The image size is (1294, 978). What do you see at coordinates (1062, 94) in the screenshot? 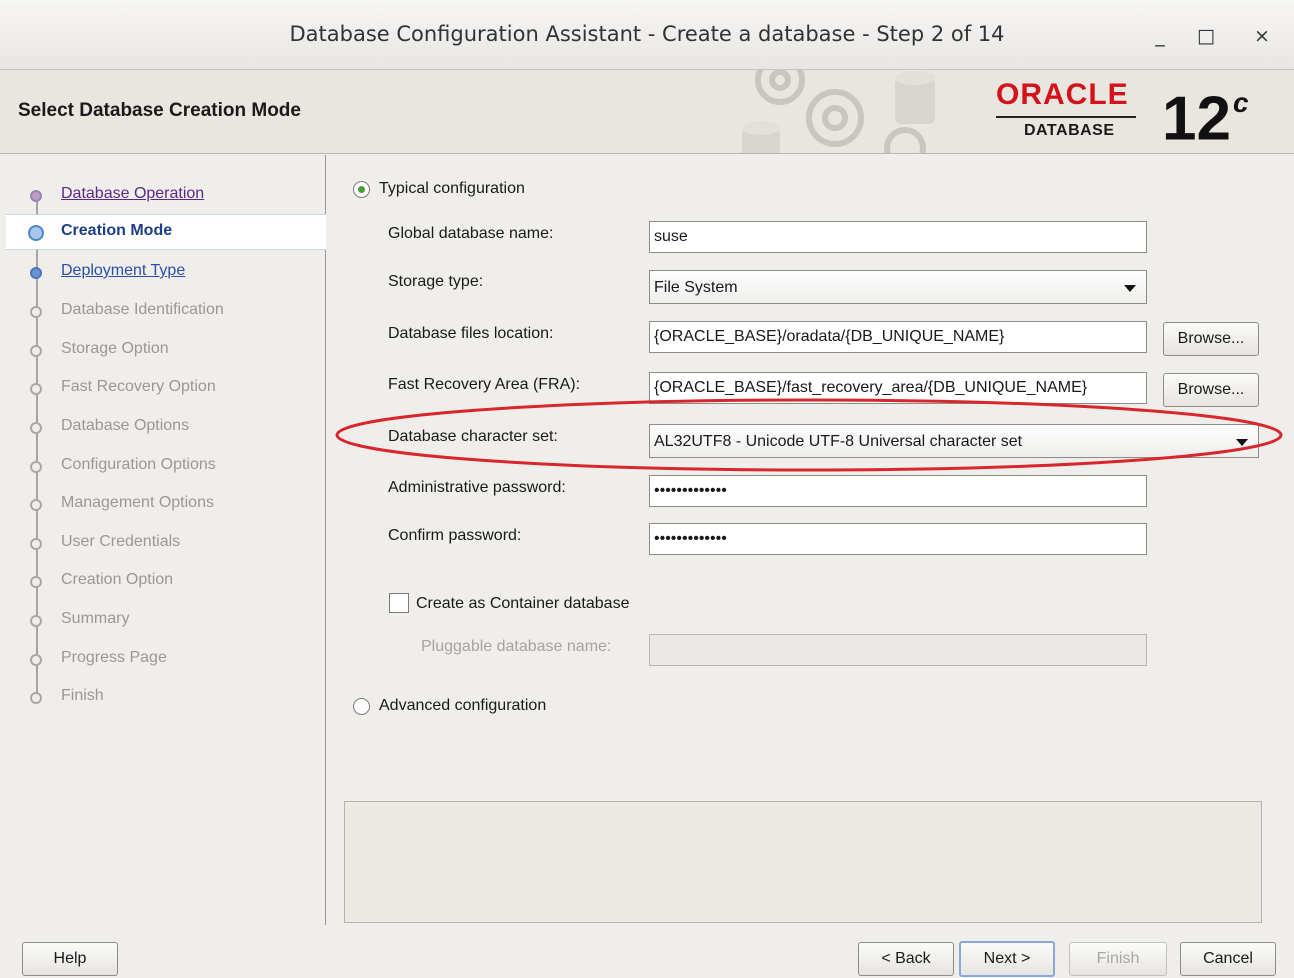
I see `oracle-brand: ORACLE` at bounding box center [1062, 94].